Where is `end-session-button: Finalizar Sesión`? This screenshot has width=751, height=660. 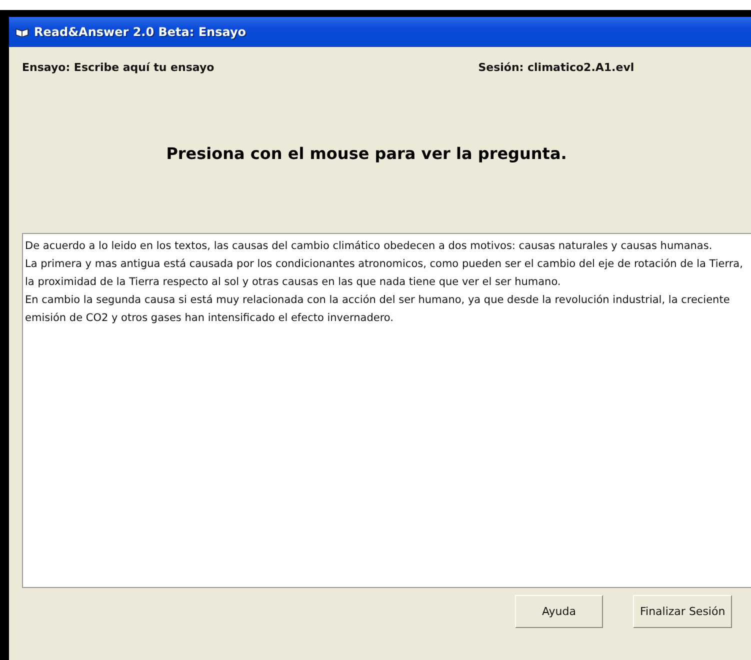 end-session-button: Finalizar Sesión is located at coordinates (682, 611).